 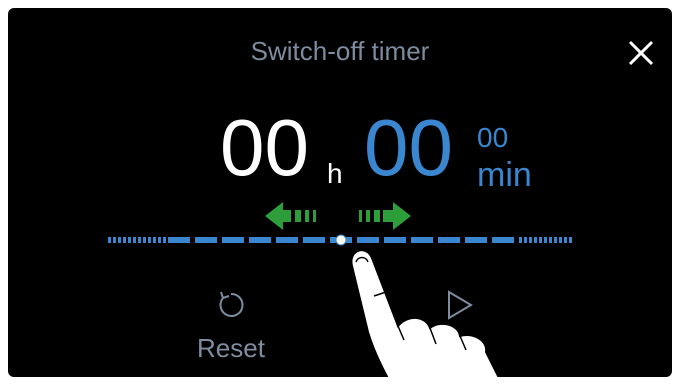 I want to click on hours-unit: h, so click(x=335, y=173).